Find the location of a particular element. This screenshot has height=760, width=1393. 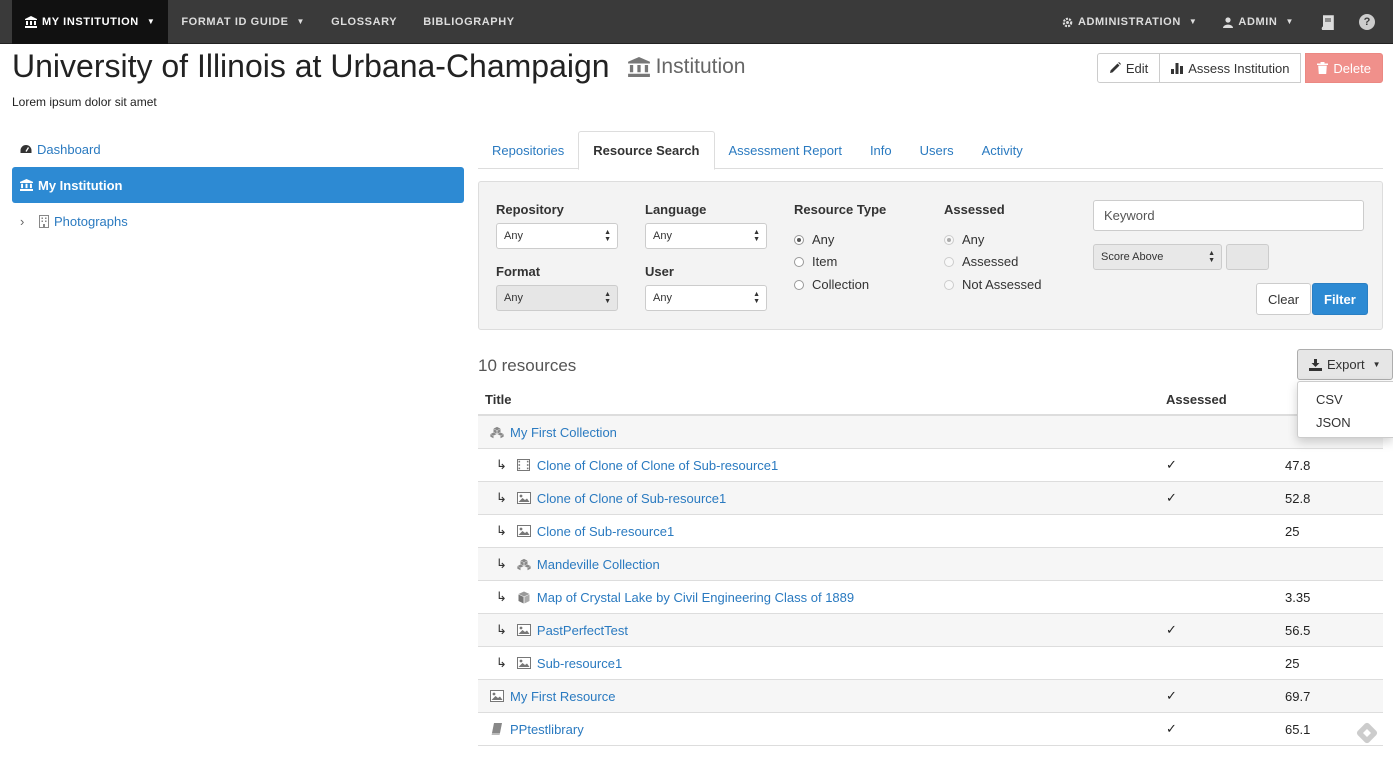

table-row: ↳ Mandeville Collection is located at coordinates (930, 564).